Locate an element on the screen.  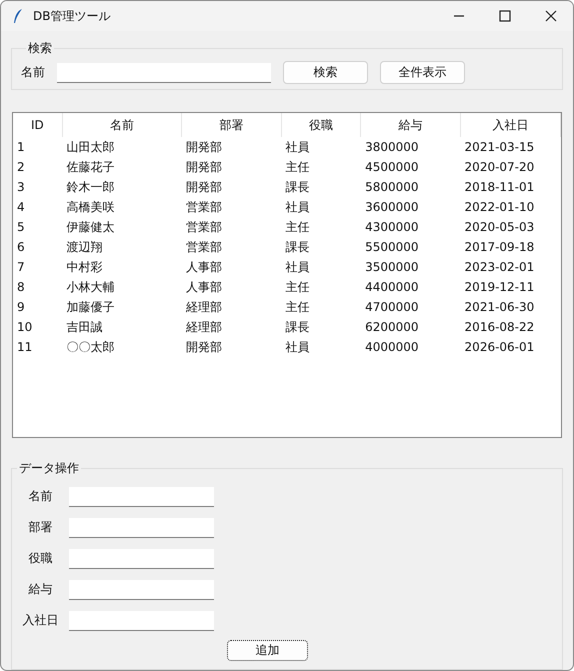
close-icon is located at coordinates (551, 16).